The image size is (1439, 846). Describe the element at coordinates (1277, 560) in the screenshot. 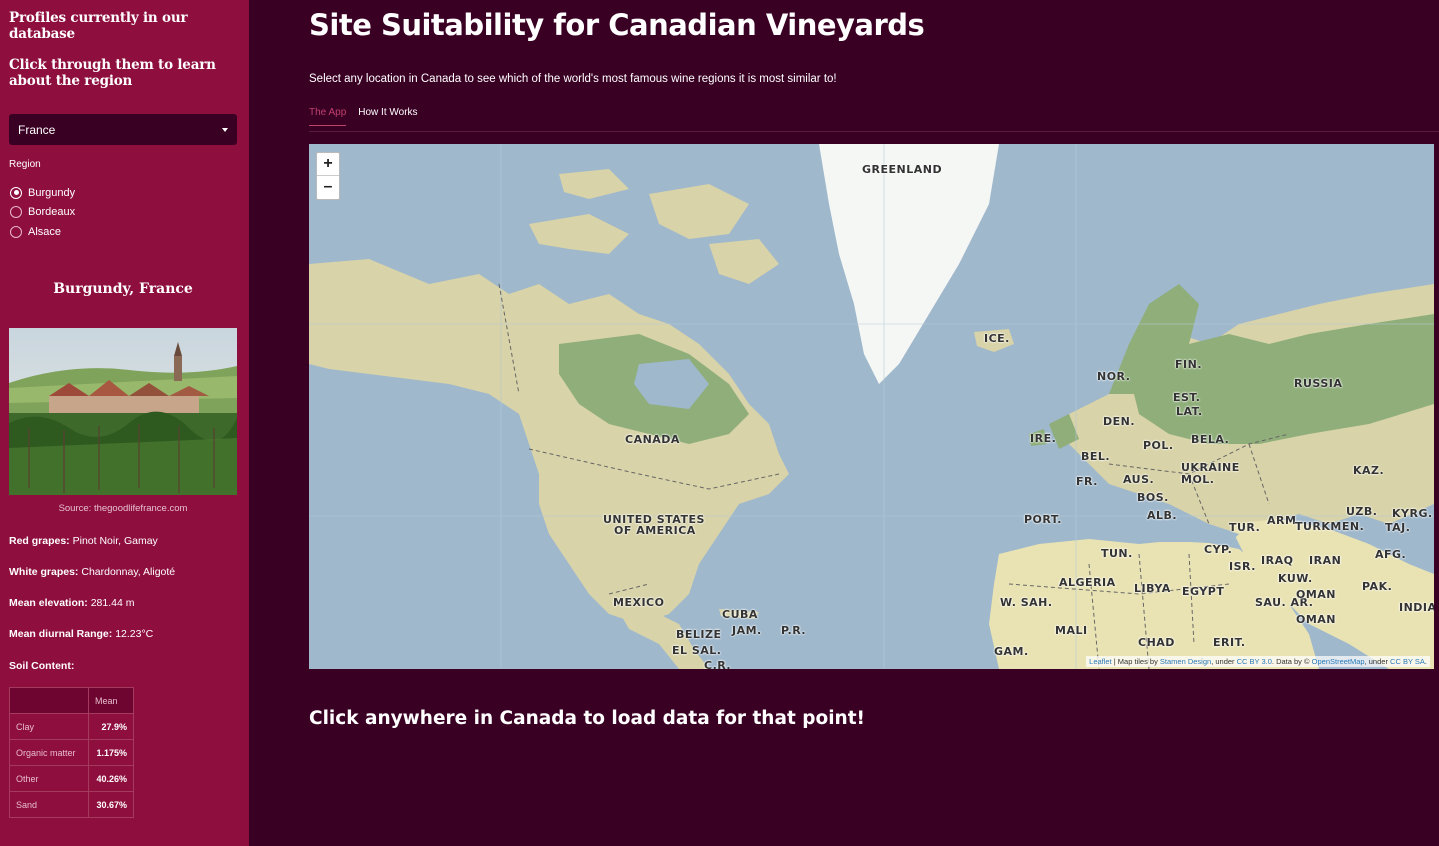

I see `map-label: IRAQ` at that location.